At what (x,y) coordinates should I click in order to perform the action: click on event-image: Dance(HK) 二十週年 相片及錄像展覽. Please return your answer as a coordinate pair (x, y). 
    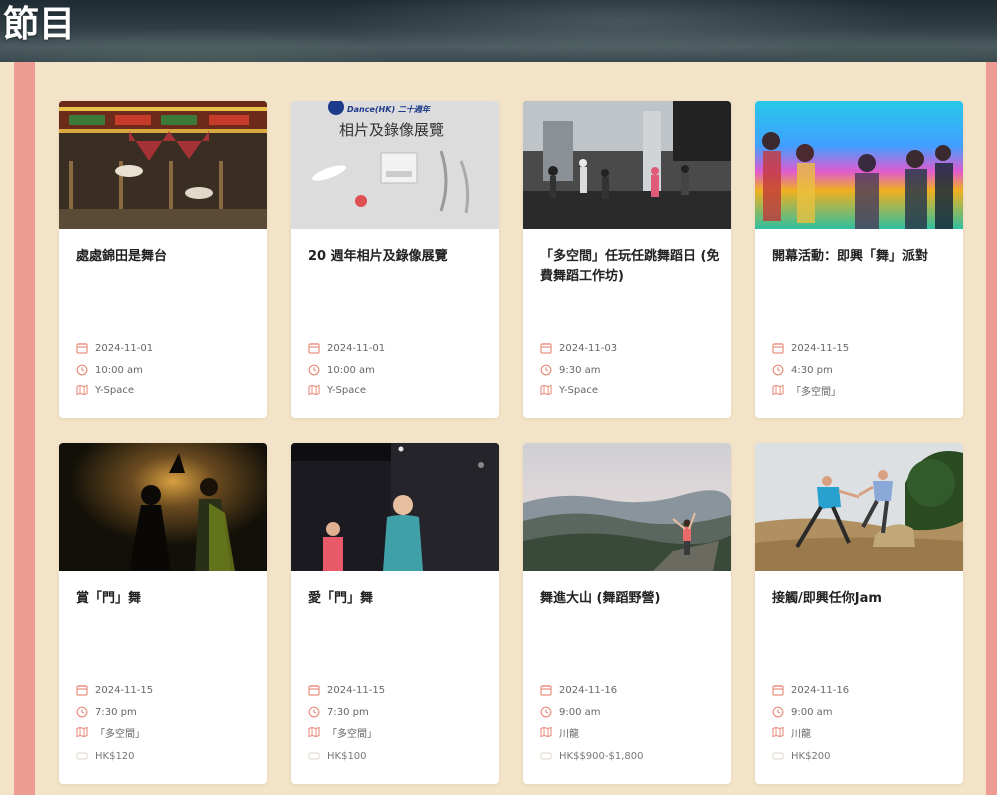
    Looking at the image, I should click on (395, 165).